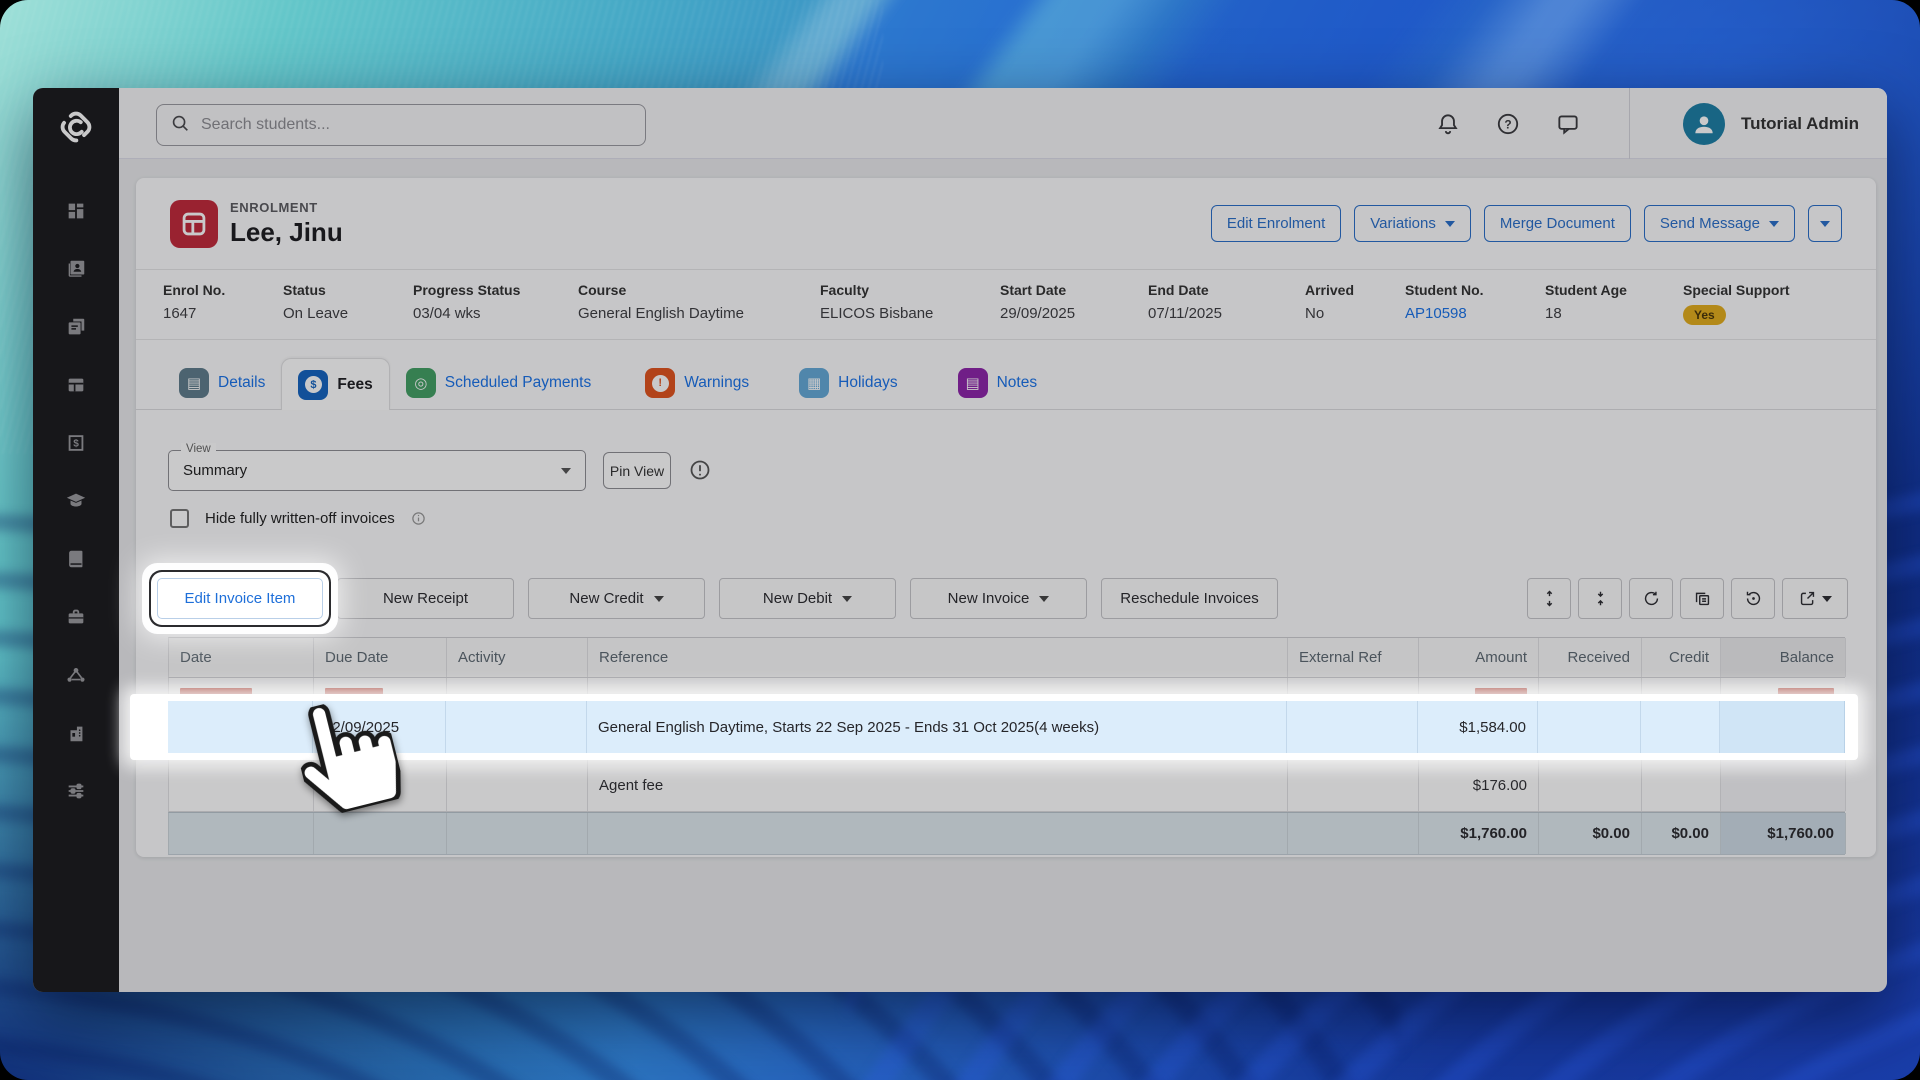 Image resolution: width=1920 pixels, height=1080 pixels. I want to click on end-date-value: 07/11/2025, so click(1185, 313).